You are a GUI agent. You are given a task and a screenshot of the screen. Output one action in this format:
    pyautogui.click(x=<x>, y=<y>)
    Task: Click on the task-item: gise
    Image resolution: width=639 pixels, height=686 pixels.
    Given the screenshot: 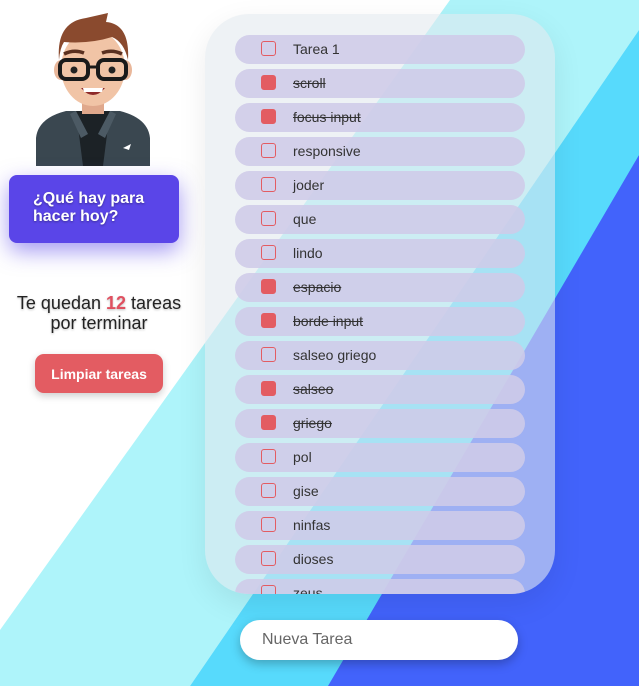 What is the action you would take?
    pyautogui.click(x=380, y=491)
    